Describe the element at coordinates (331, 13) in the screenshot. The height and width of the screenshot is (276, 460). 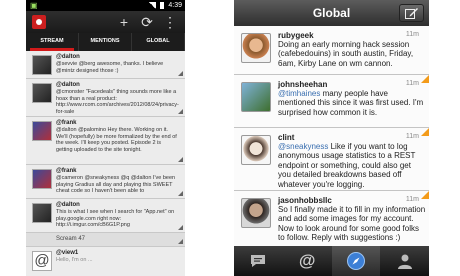
I see `navigation-bar: Global` at that location.